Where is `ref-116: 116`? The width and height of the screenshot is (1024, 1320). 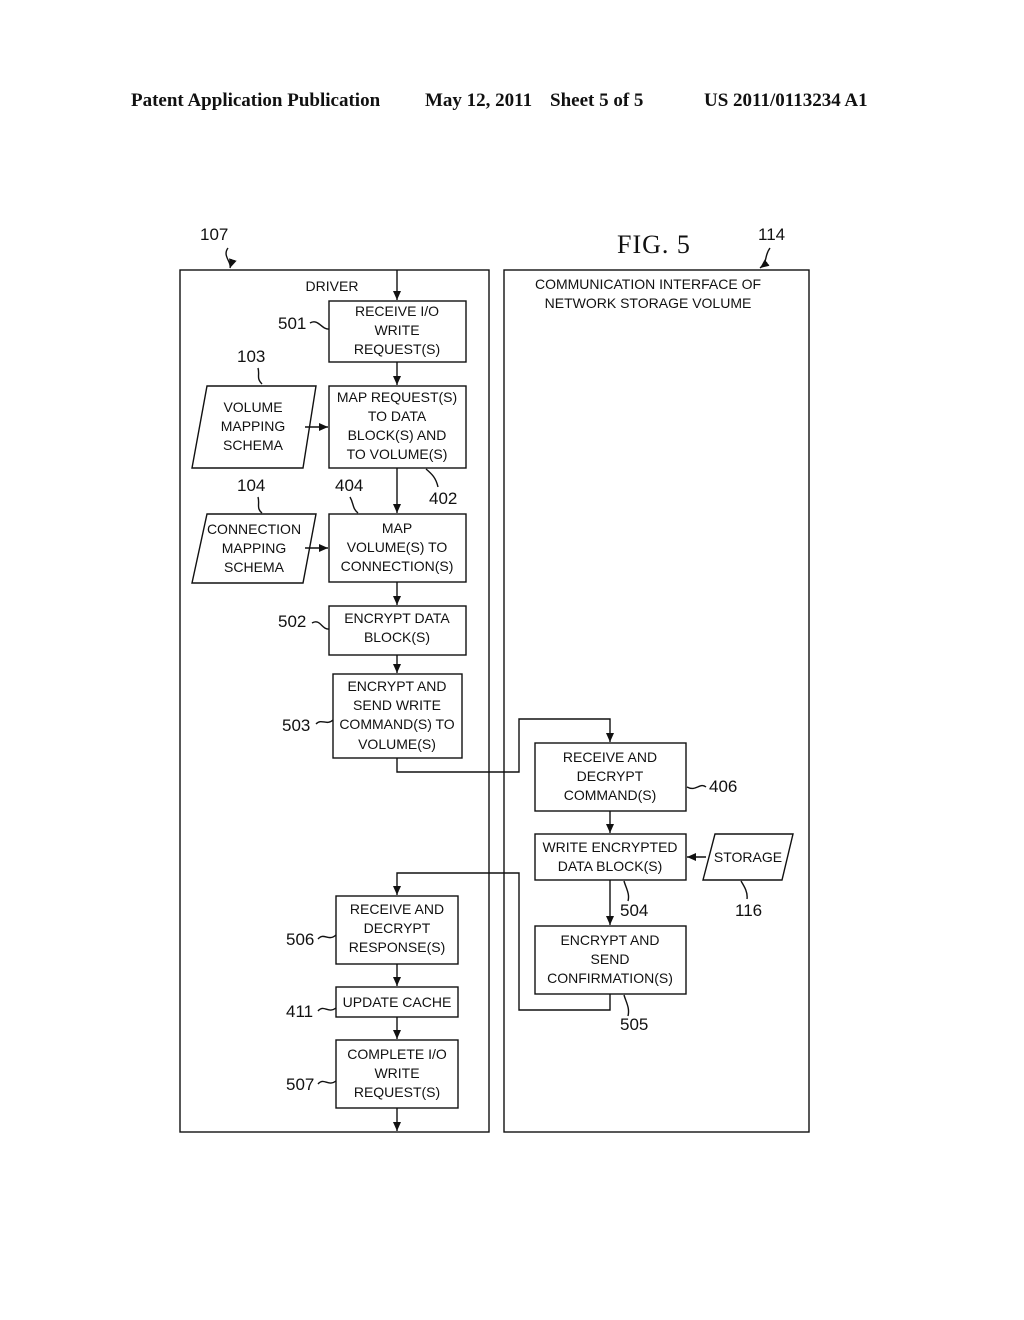 ref-116: 116 is located at coordinates (748, 910).